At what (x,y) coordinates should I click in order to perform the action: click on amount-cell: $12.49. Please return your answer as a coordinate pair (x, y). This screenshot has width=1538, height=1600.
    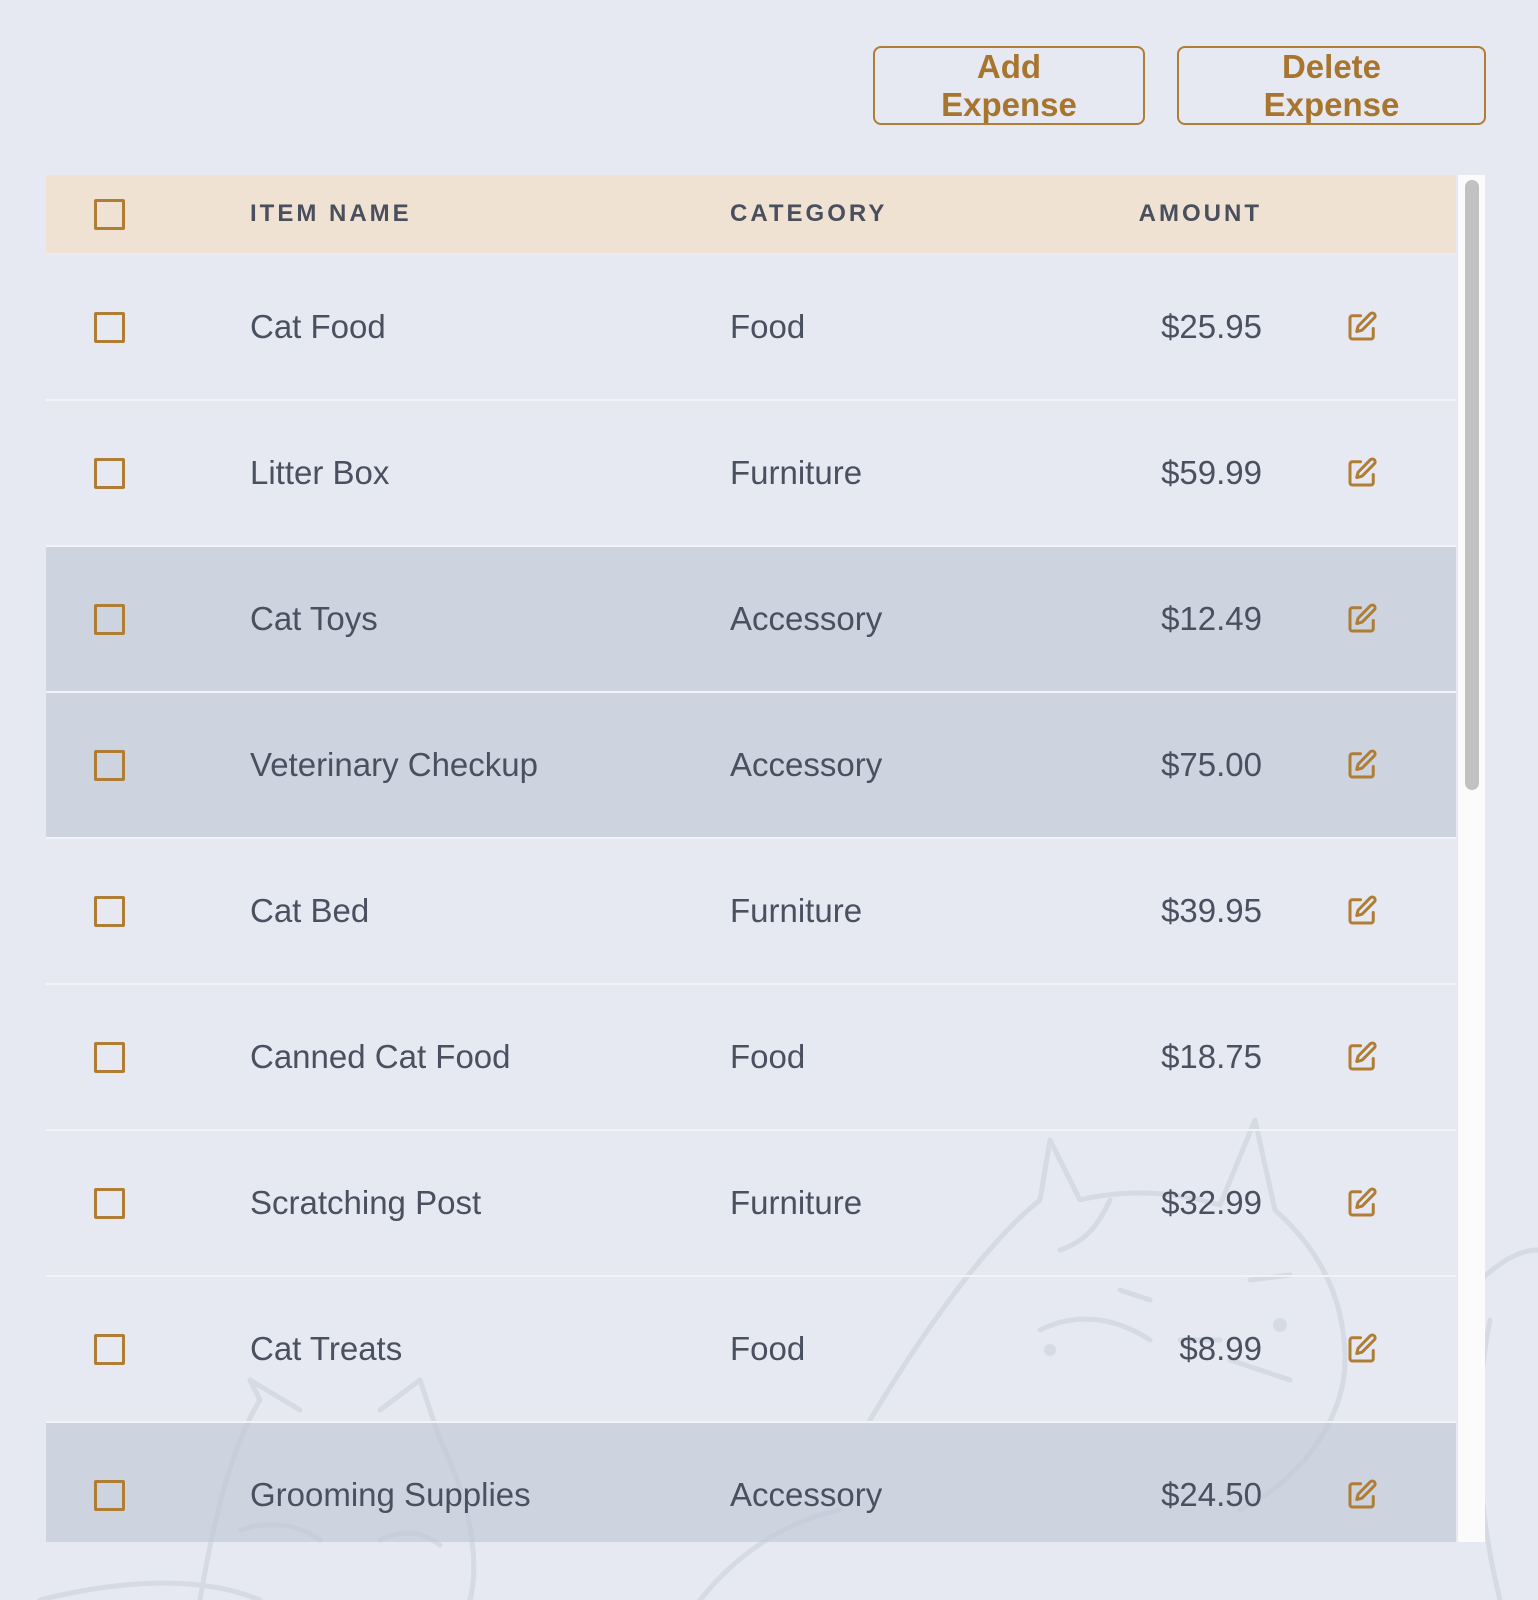
    Looking at the image, I should click on (1154, 619).